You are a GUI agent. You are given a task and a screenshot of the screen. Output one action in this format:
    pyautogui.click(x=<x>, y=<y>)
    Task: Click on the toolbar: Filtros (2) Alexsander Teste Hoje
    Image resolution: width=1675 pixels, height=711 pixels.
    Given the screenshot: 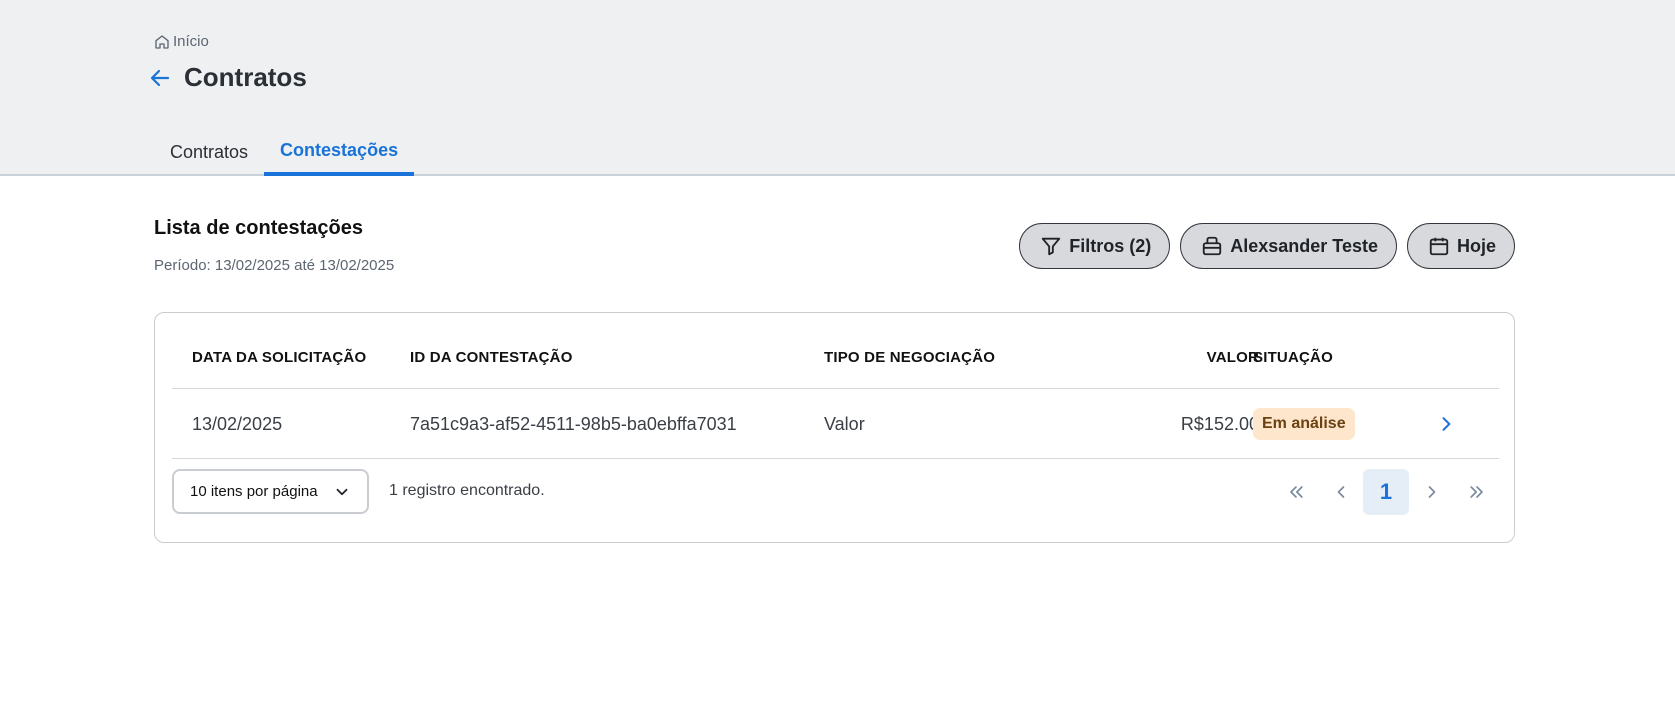 What is the action you would take?
    pyautogui.click(x=1267, y=246)
    